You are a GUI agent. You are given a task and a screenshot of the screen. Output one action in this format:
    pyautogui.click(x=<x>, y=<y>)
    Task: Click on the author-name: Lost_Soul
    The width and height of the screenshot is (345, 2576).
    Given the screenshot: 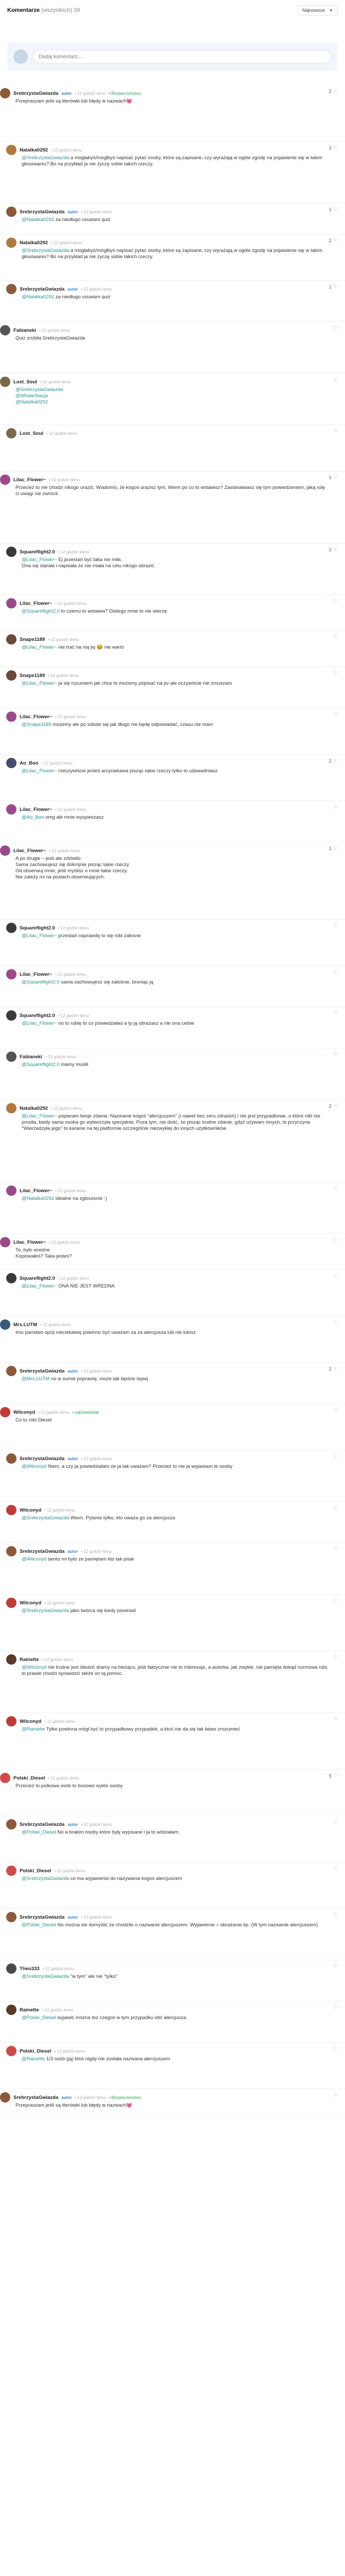 What is the action you would take?
    pyautogui.click(x=31, y=433)
    